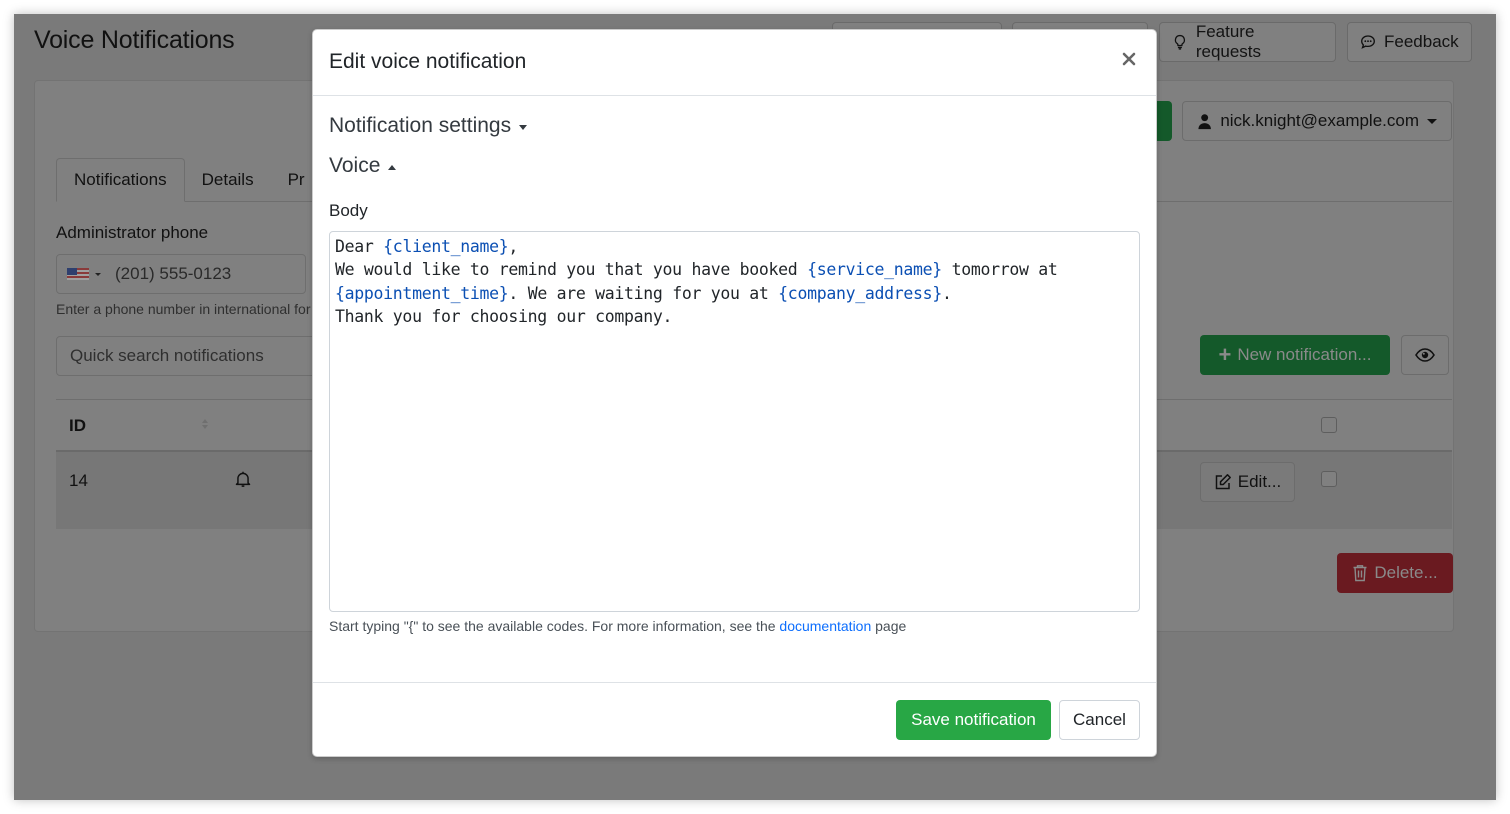  Describe the element at coordinates (1329, 479) in the screenshot. I see `row-checkbox` at that location.